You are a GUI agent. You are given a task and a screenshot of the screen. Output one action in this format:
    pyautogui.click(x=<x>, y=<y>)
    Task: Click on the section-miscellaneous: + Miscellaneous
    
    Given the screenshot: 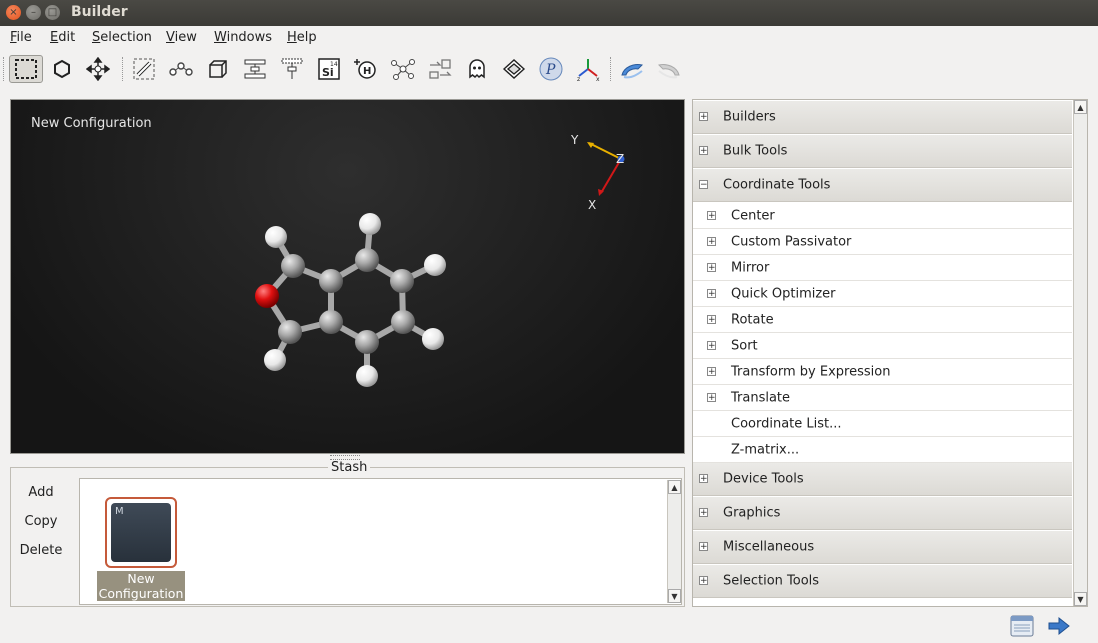 What is the action you would take?
    pyautogui.click(x=882, y=547)
    